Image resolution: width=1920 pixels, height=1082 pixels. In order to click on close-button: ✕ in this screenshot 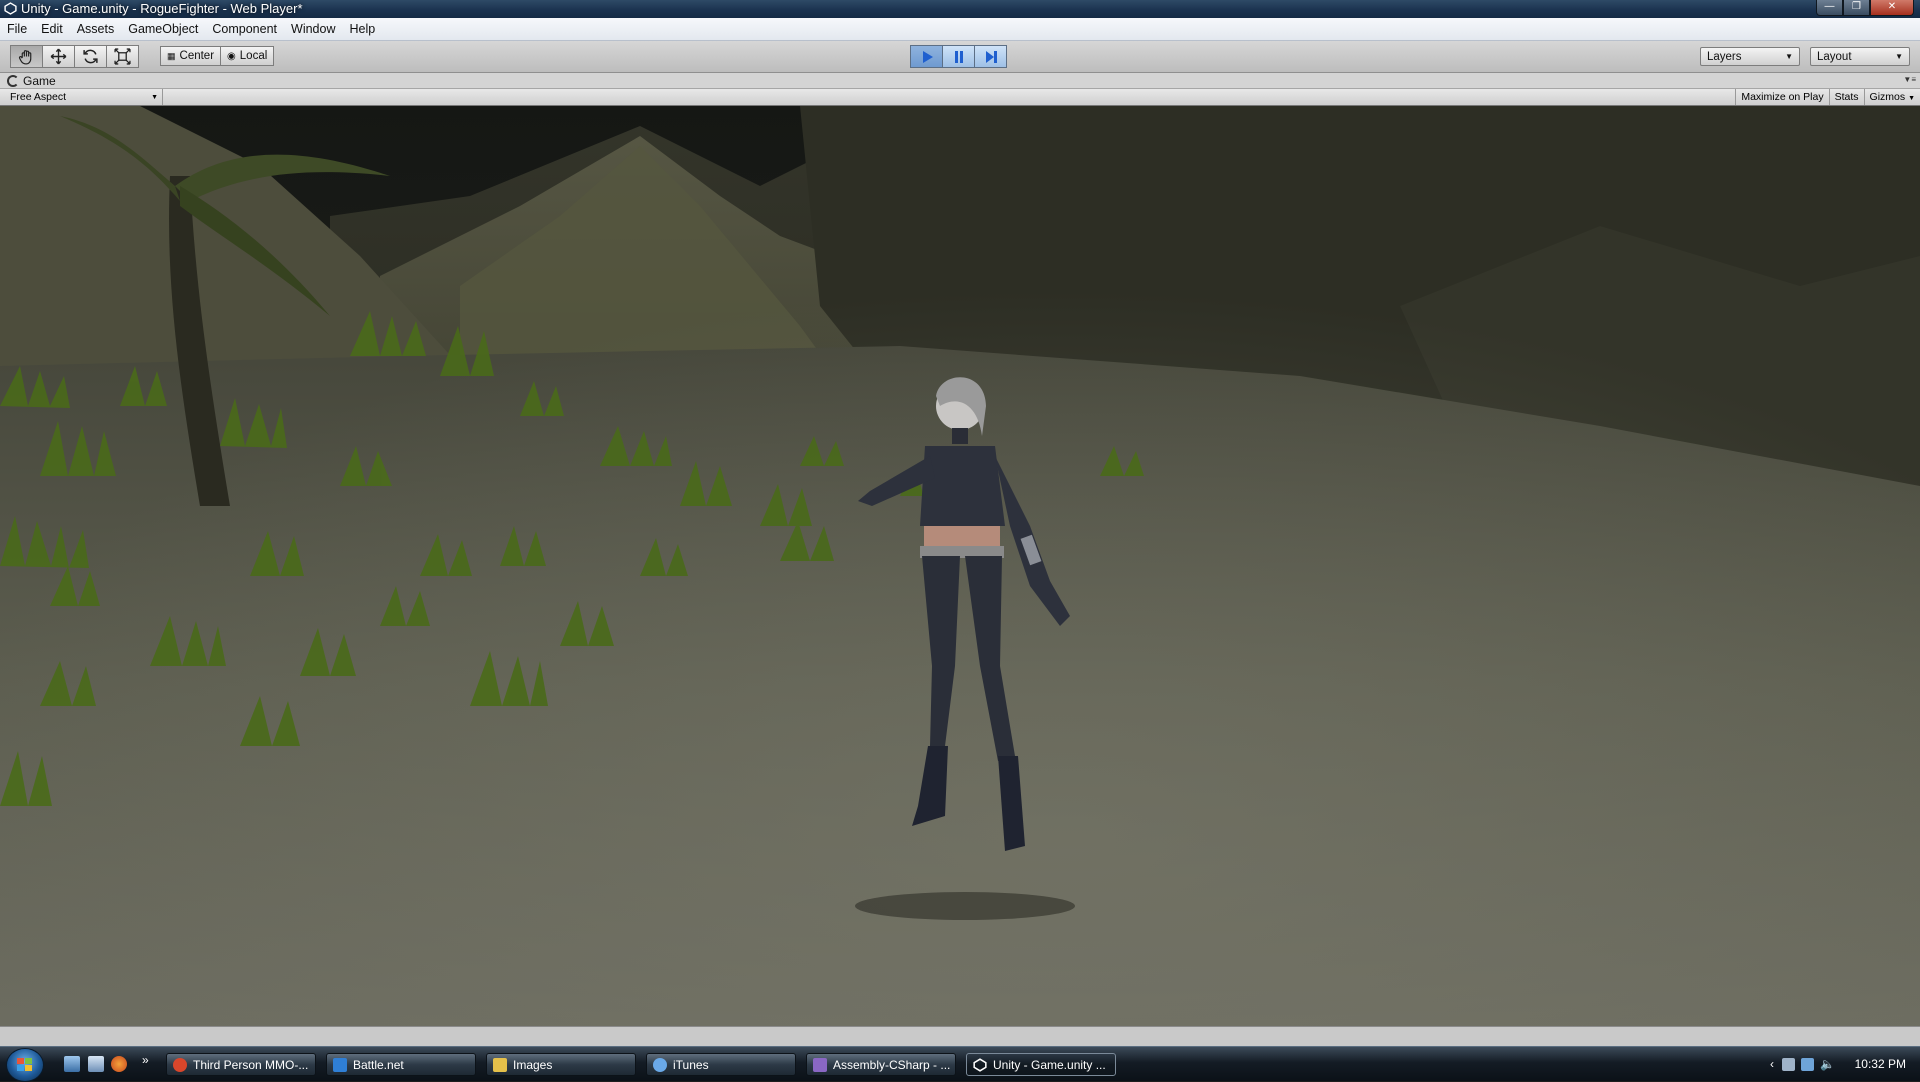, I will do `click(1892, 8)`.